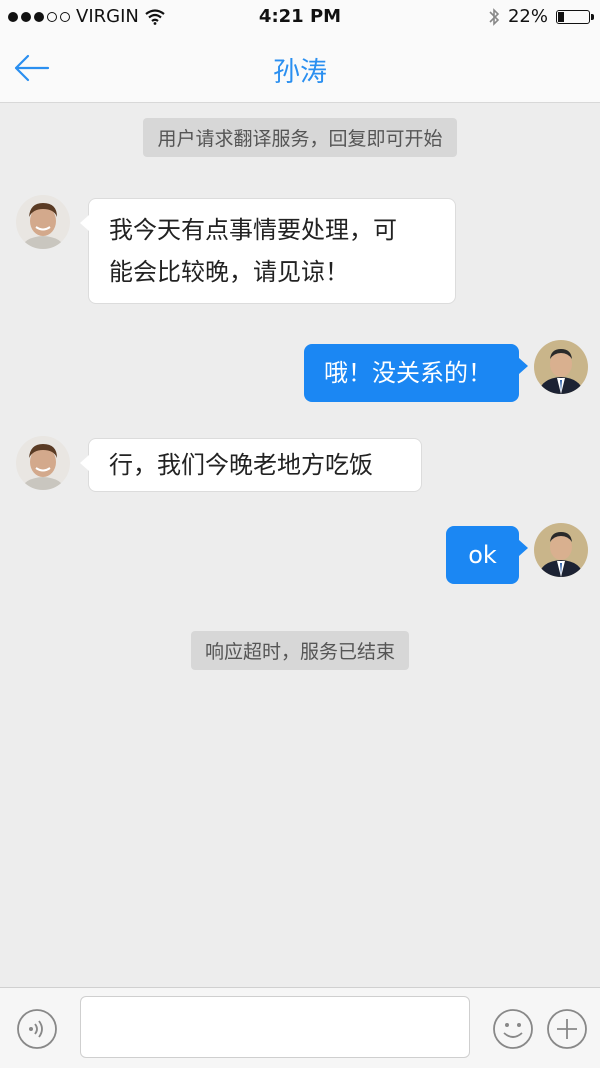  I want to click on outgoing-message-bubble: ok, so click(487, 555).